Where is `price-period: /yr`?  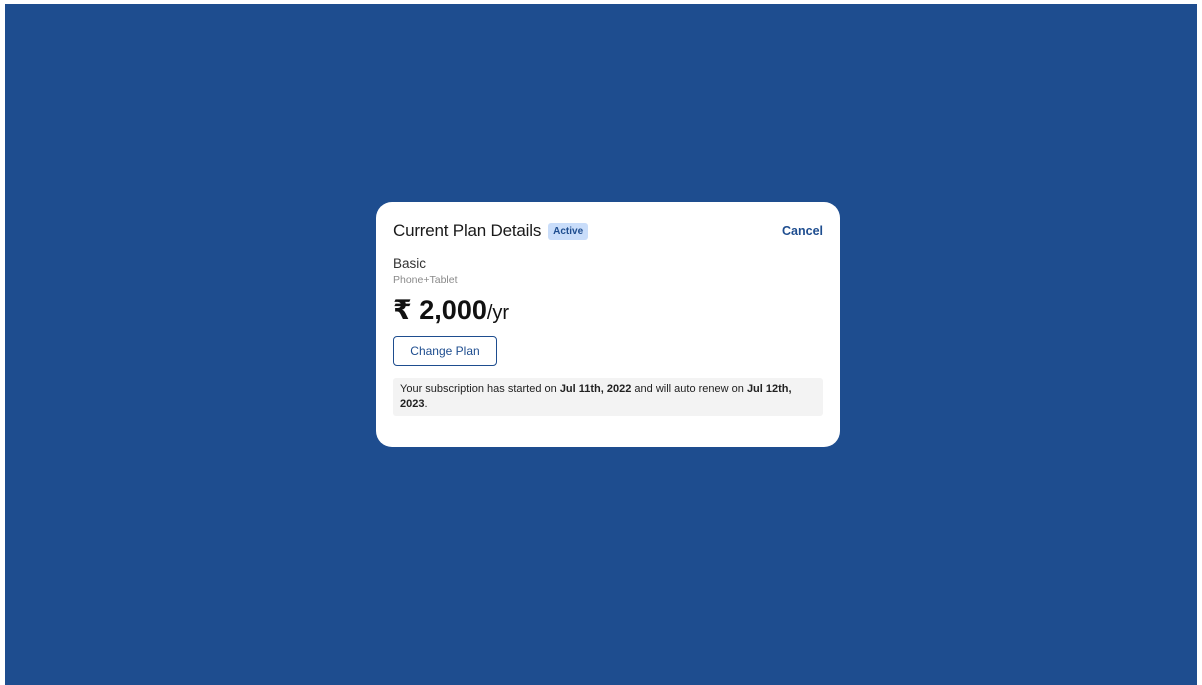
price-period: /yr is located at coordinates (498, 313).